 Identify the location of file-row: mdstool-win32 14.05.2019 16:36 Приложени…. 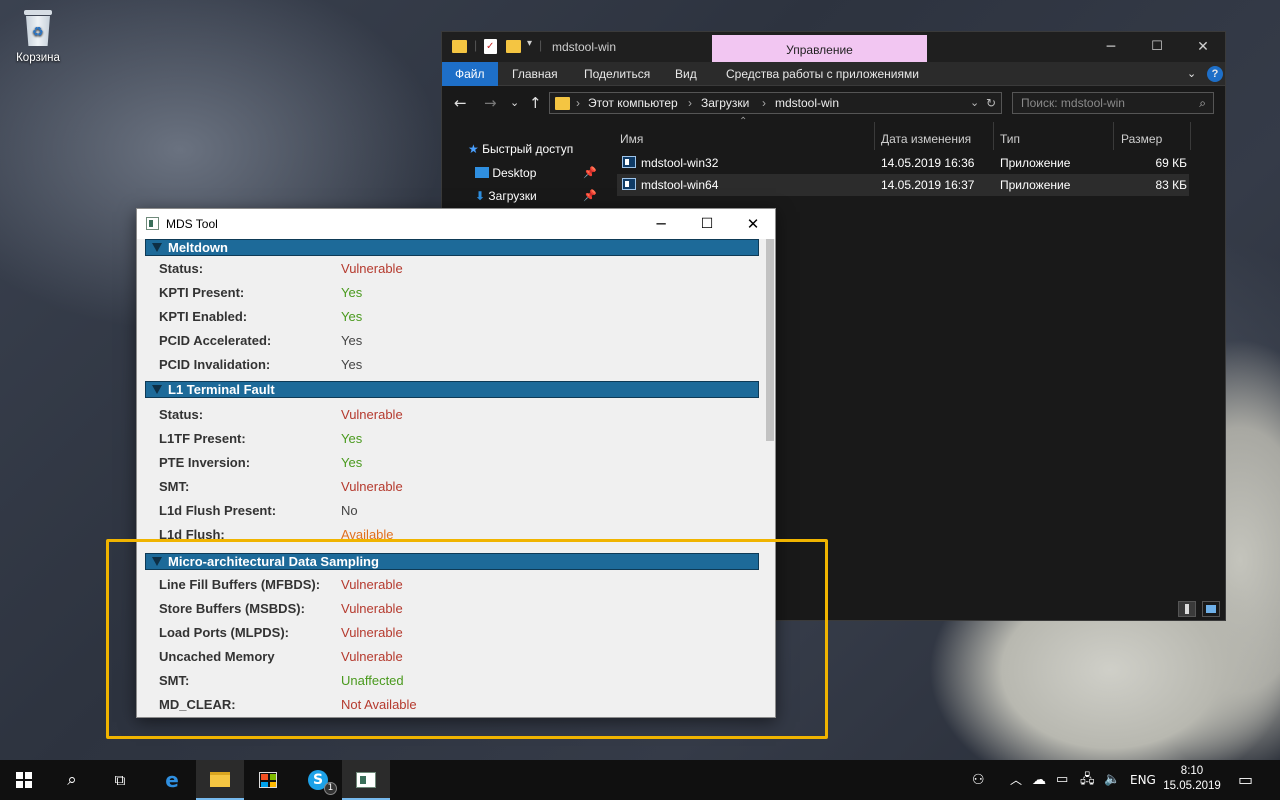
(903, 163).